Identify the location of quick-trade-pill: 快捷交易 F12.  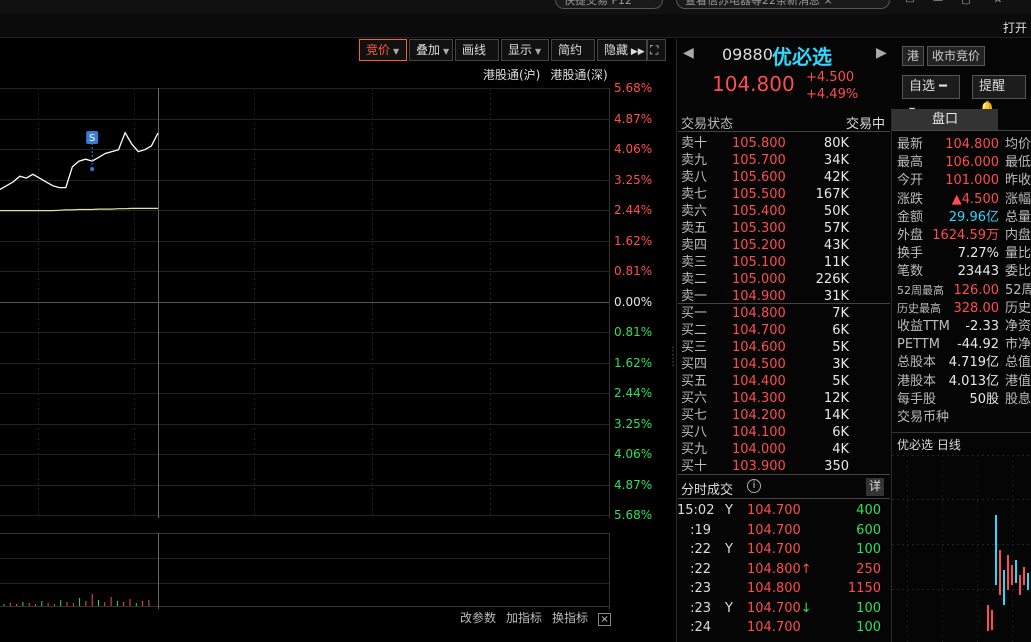
(609, 4).